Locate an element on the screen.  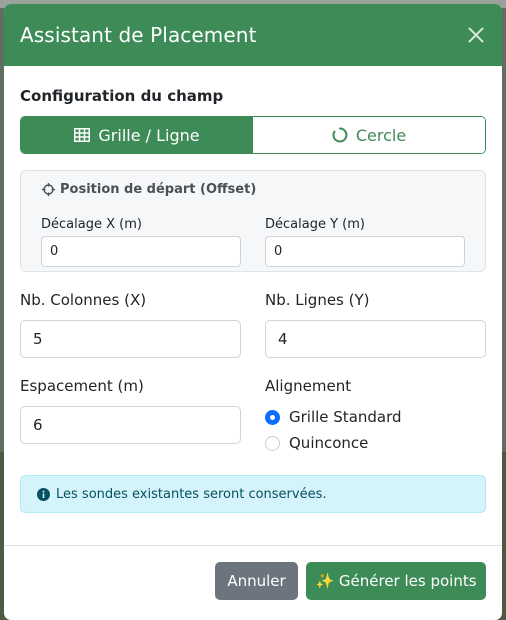
alignment-option-standard: Grille Standard is located at coordinates (333, 417).